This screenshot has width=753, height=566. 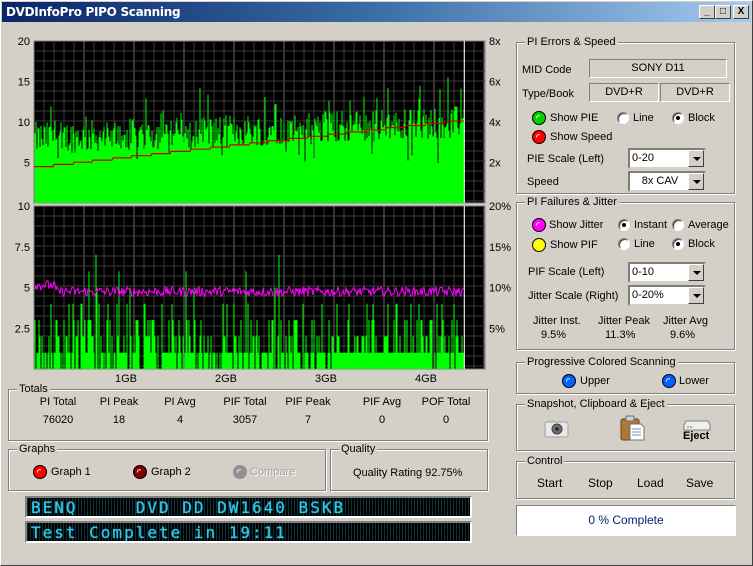 What do you see at coordinates (678, 225) in the screenshot?
I see `jitter-average-radio` at bounding box center [678, 225].